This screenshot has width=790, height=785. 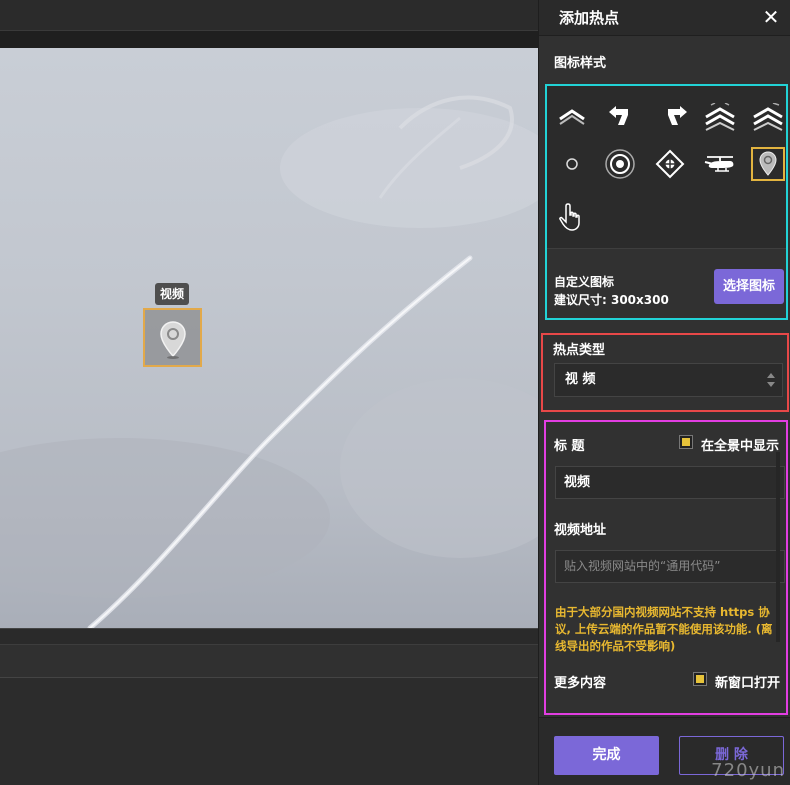 What do you see at coordinates (269, 636) in the screenshot?
I see `viewer-bottom-strip` at bounding box center [269, 636].